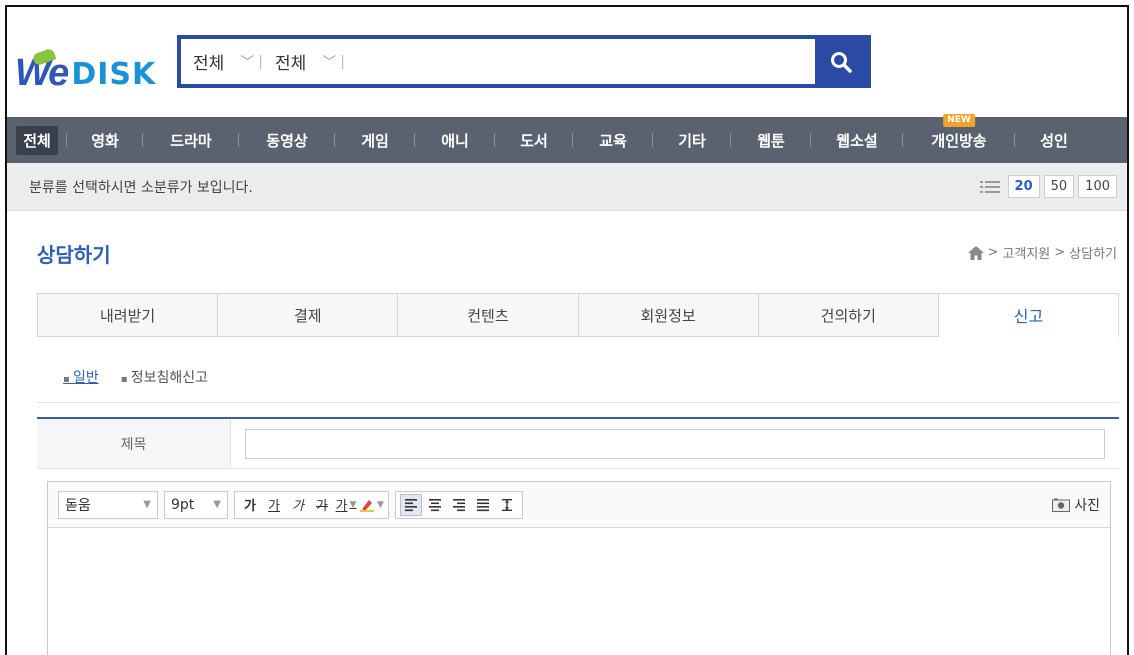  What do you see at coordinates (78, 505) in the screenshot?
I see `font-family-value: 돋움` at bounding box center [78, 505].